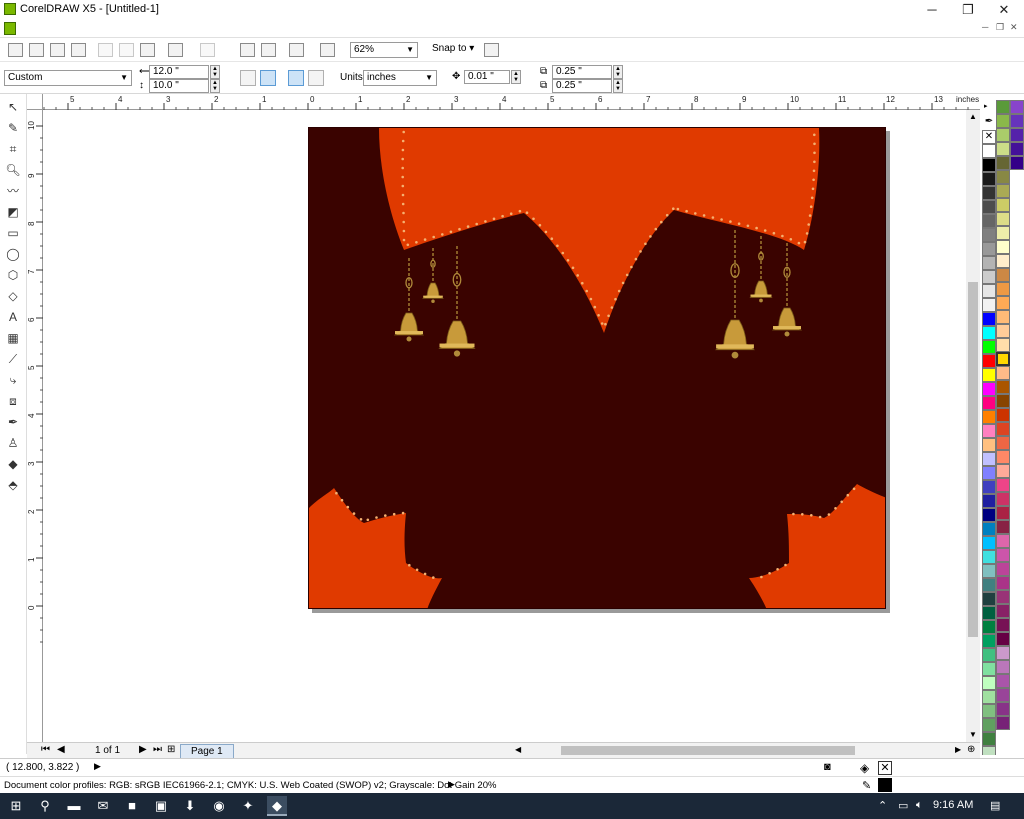 This screenshot has width=1024, height=819. What do you see at coordinates (13, 317) in the screenshot?
I see `text-tool-icon: A` at bounding box center [13, 317].